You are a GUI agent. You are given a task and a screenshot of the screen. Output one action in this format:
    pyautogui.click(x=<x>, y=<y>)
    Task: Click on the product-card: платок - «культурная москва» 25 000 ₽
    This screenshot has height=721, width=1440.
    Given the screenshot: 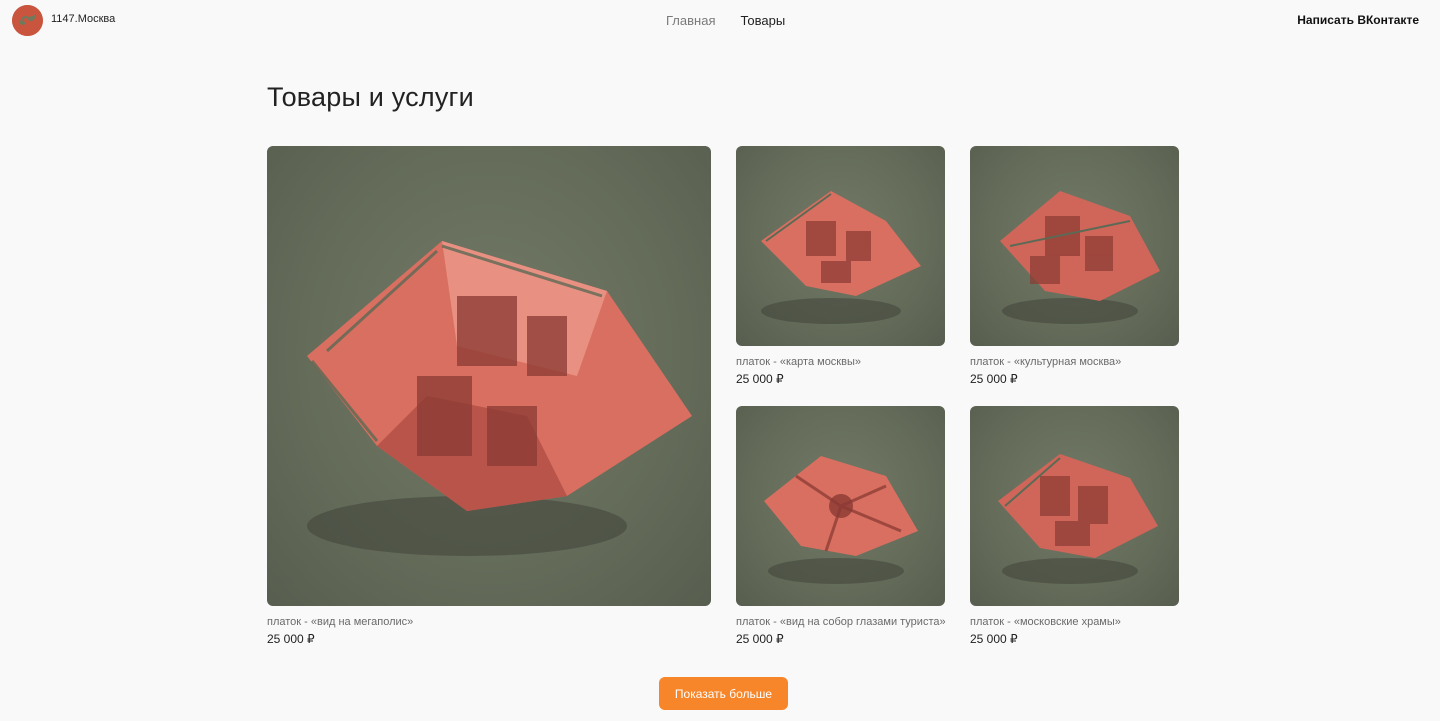 What is the action you would take?
    pyautogui.click(x=1074, y=266)
    